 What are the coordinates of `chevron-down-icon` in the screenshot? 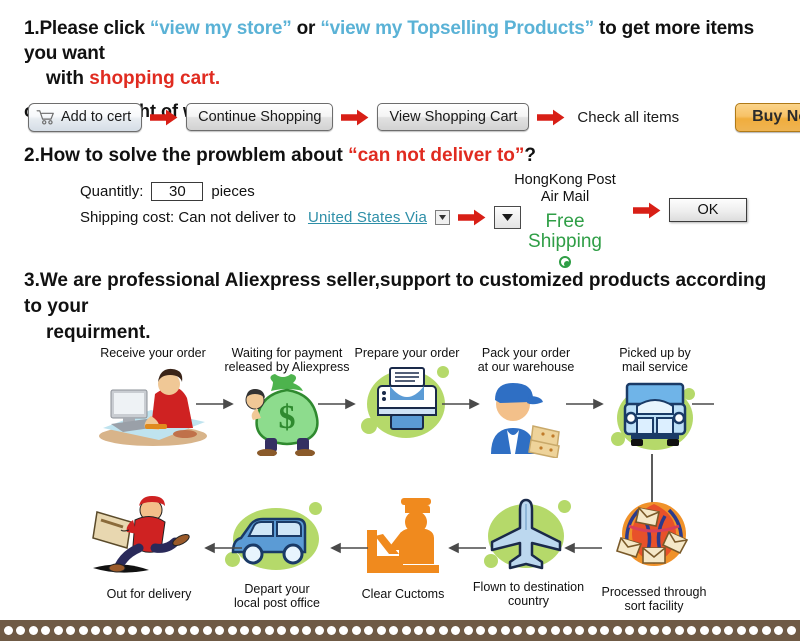 It's located at (442, 217).